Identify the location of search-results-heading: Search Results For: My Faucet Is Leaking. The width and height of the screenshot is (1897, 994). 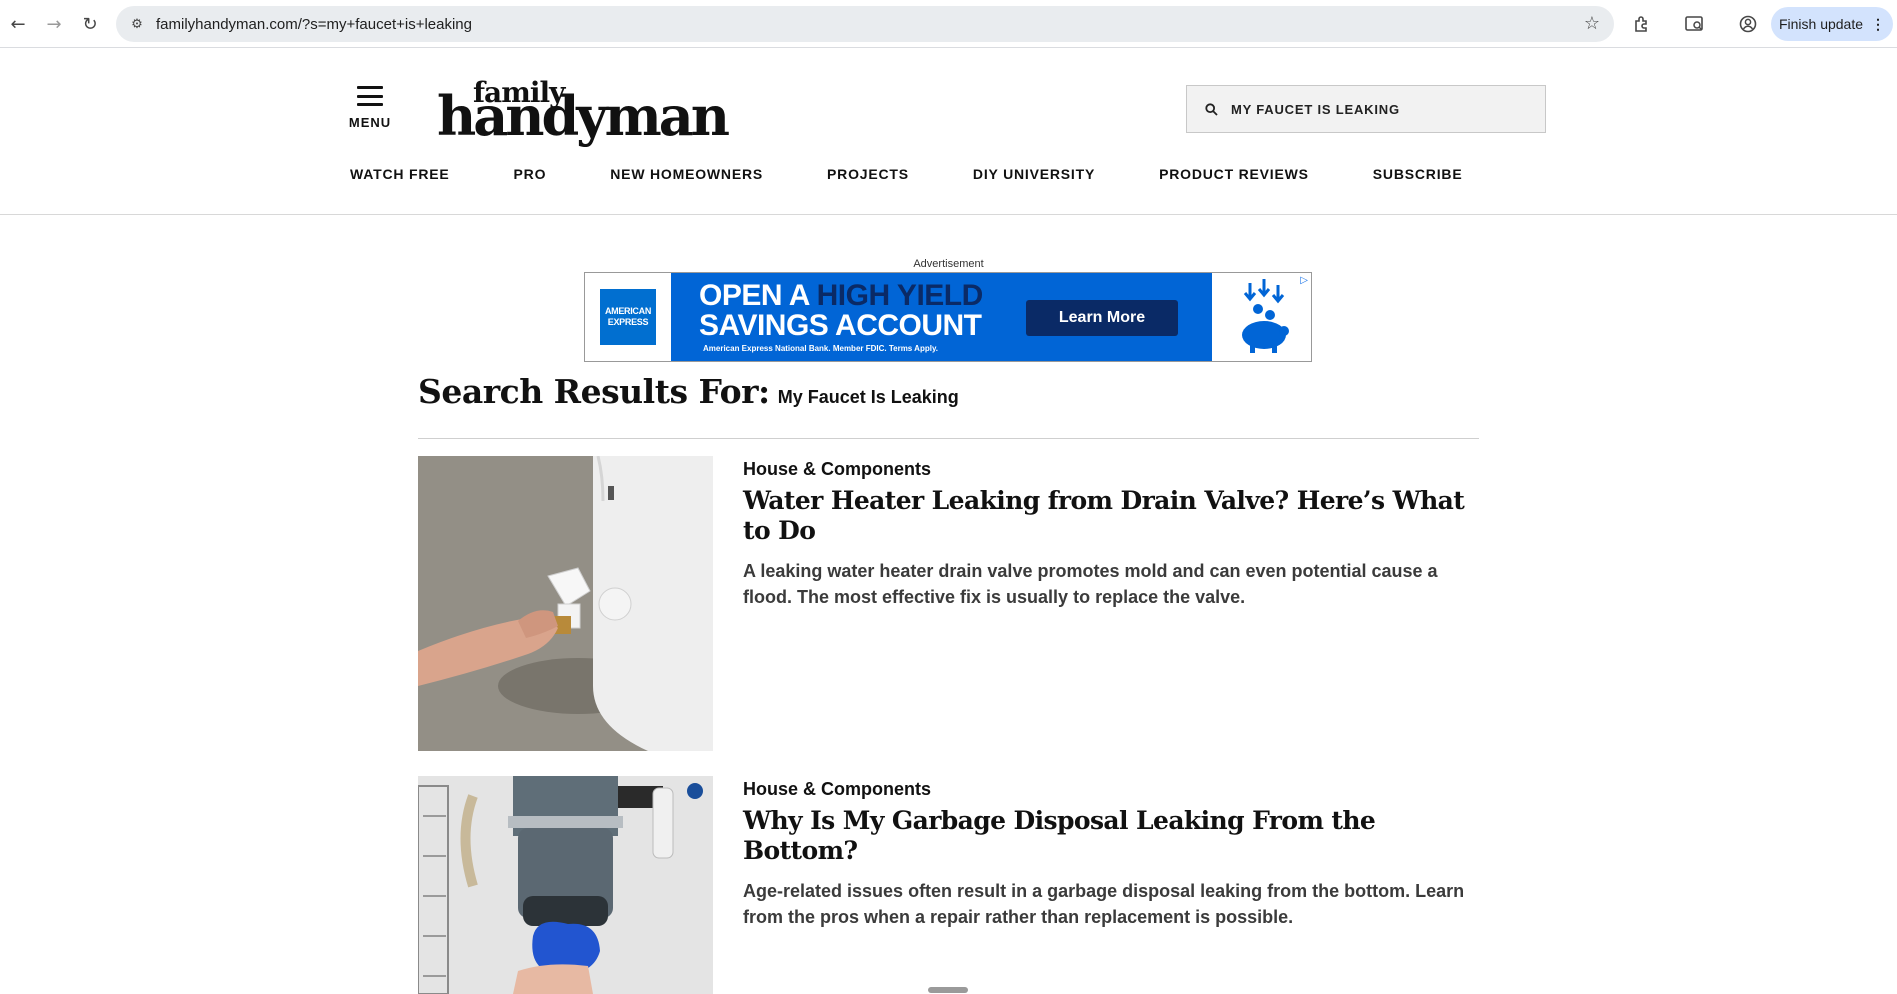
(688, 391).